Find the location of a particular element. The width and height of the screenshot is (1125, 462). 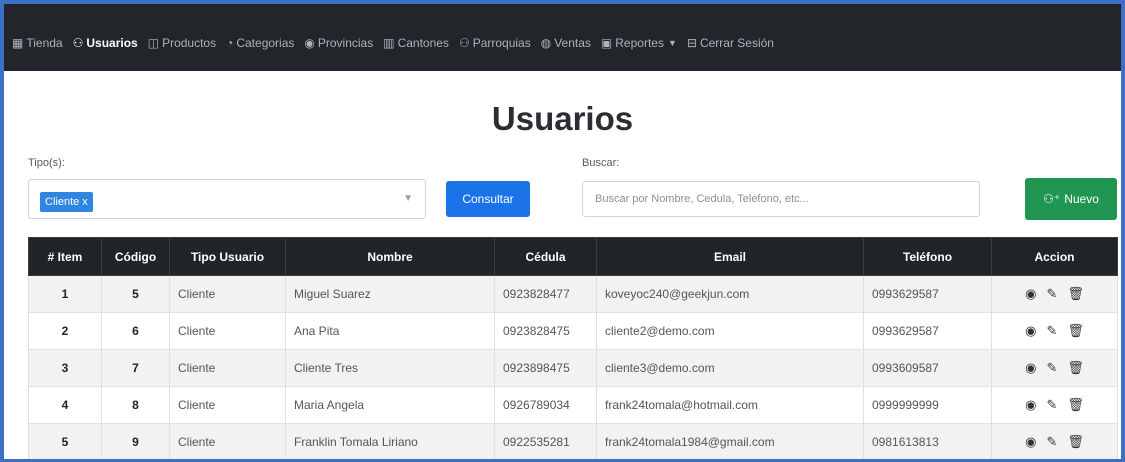

tag-icon: ◔ is located at coordinates (230, 42).